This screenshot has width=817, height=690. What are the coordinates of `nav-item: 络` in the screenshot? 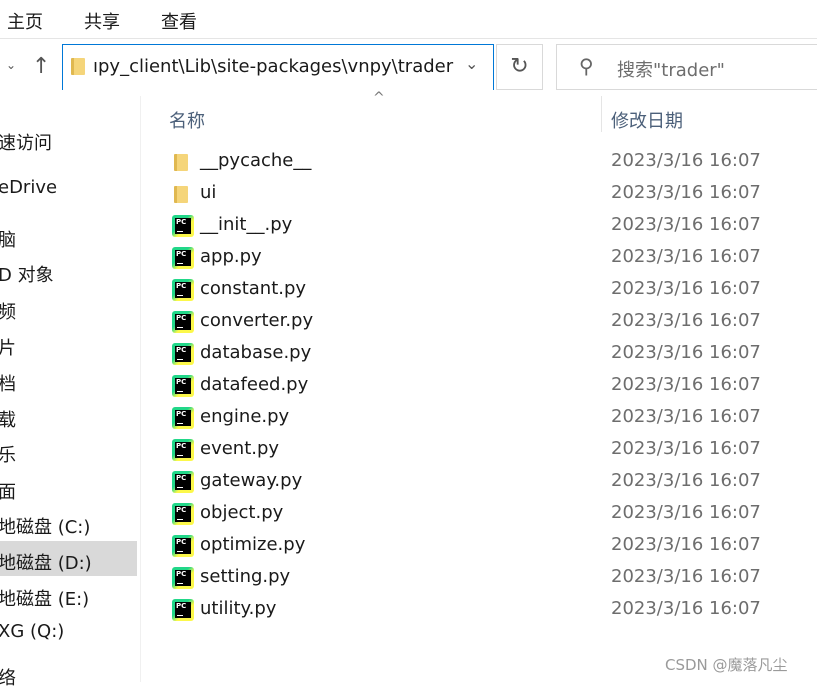 It's located at (8, 677).